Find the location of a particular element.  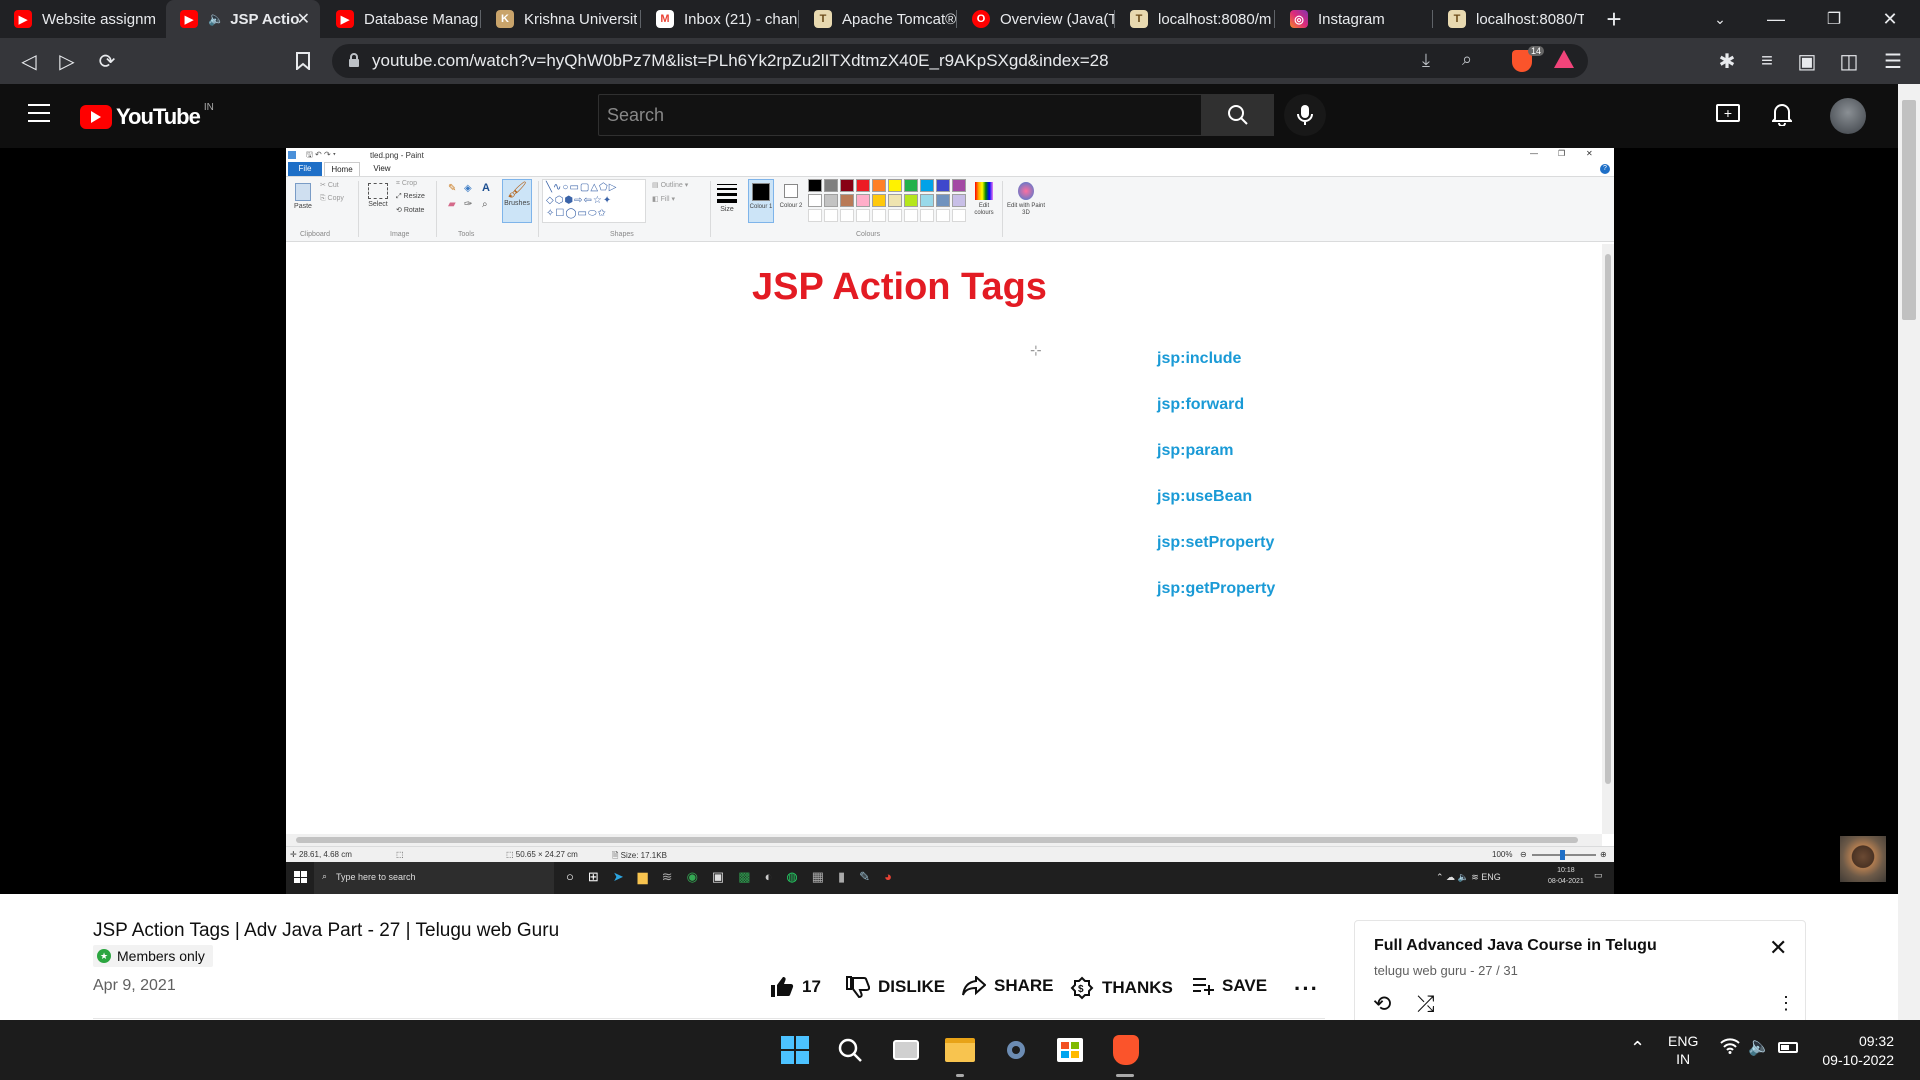

reload-icon: ⟳ is located at coordinates (107, 61).